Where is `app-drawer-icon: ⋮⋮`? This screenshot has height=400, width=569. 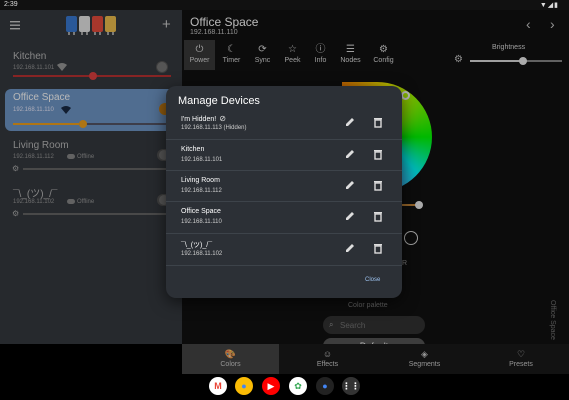 app-drawer-icon: ⋮⋮ is located at coordinates (351, 386).